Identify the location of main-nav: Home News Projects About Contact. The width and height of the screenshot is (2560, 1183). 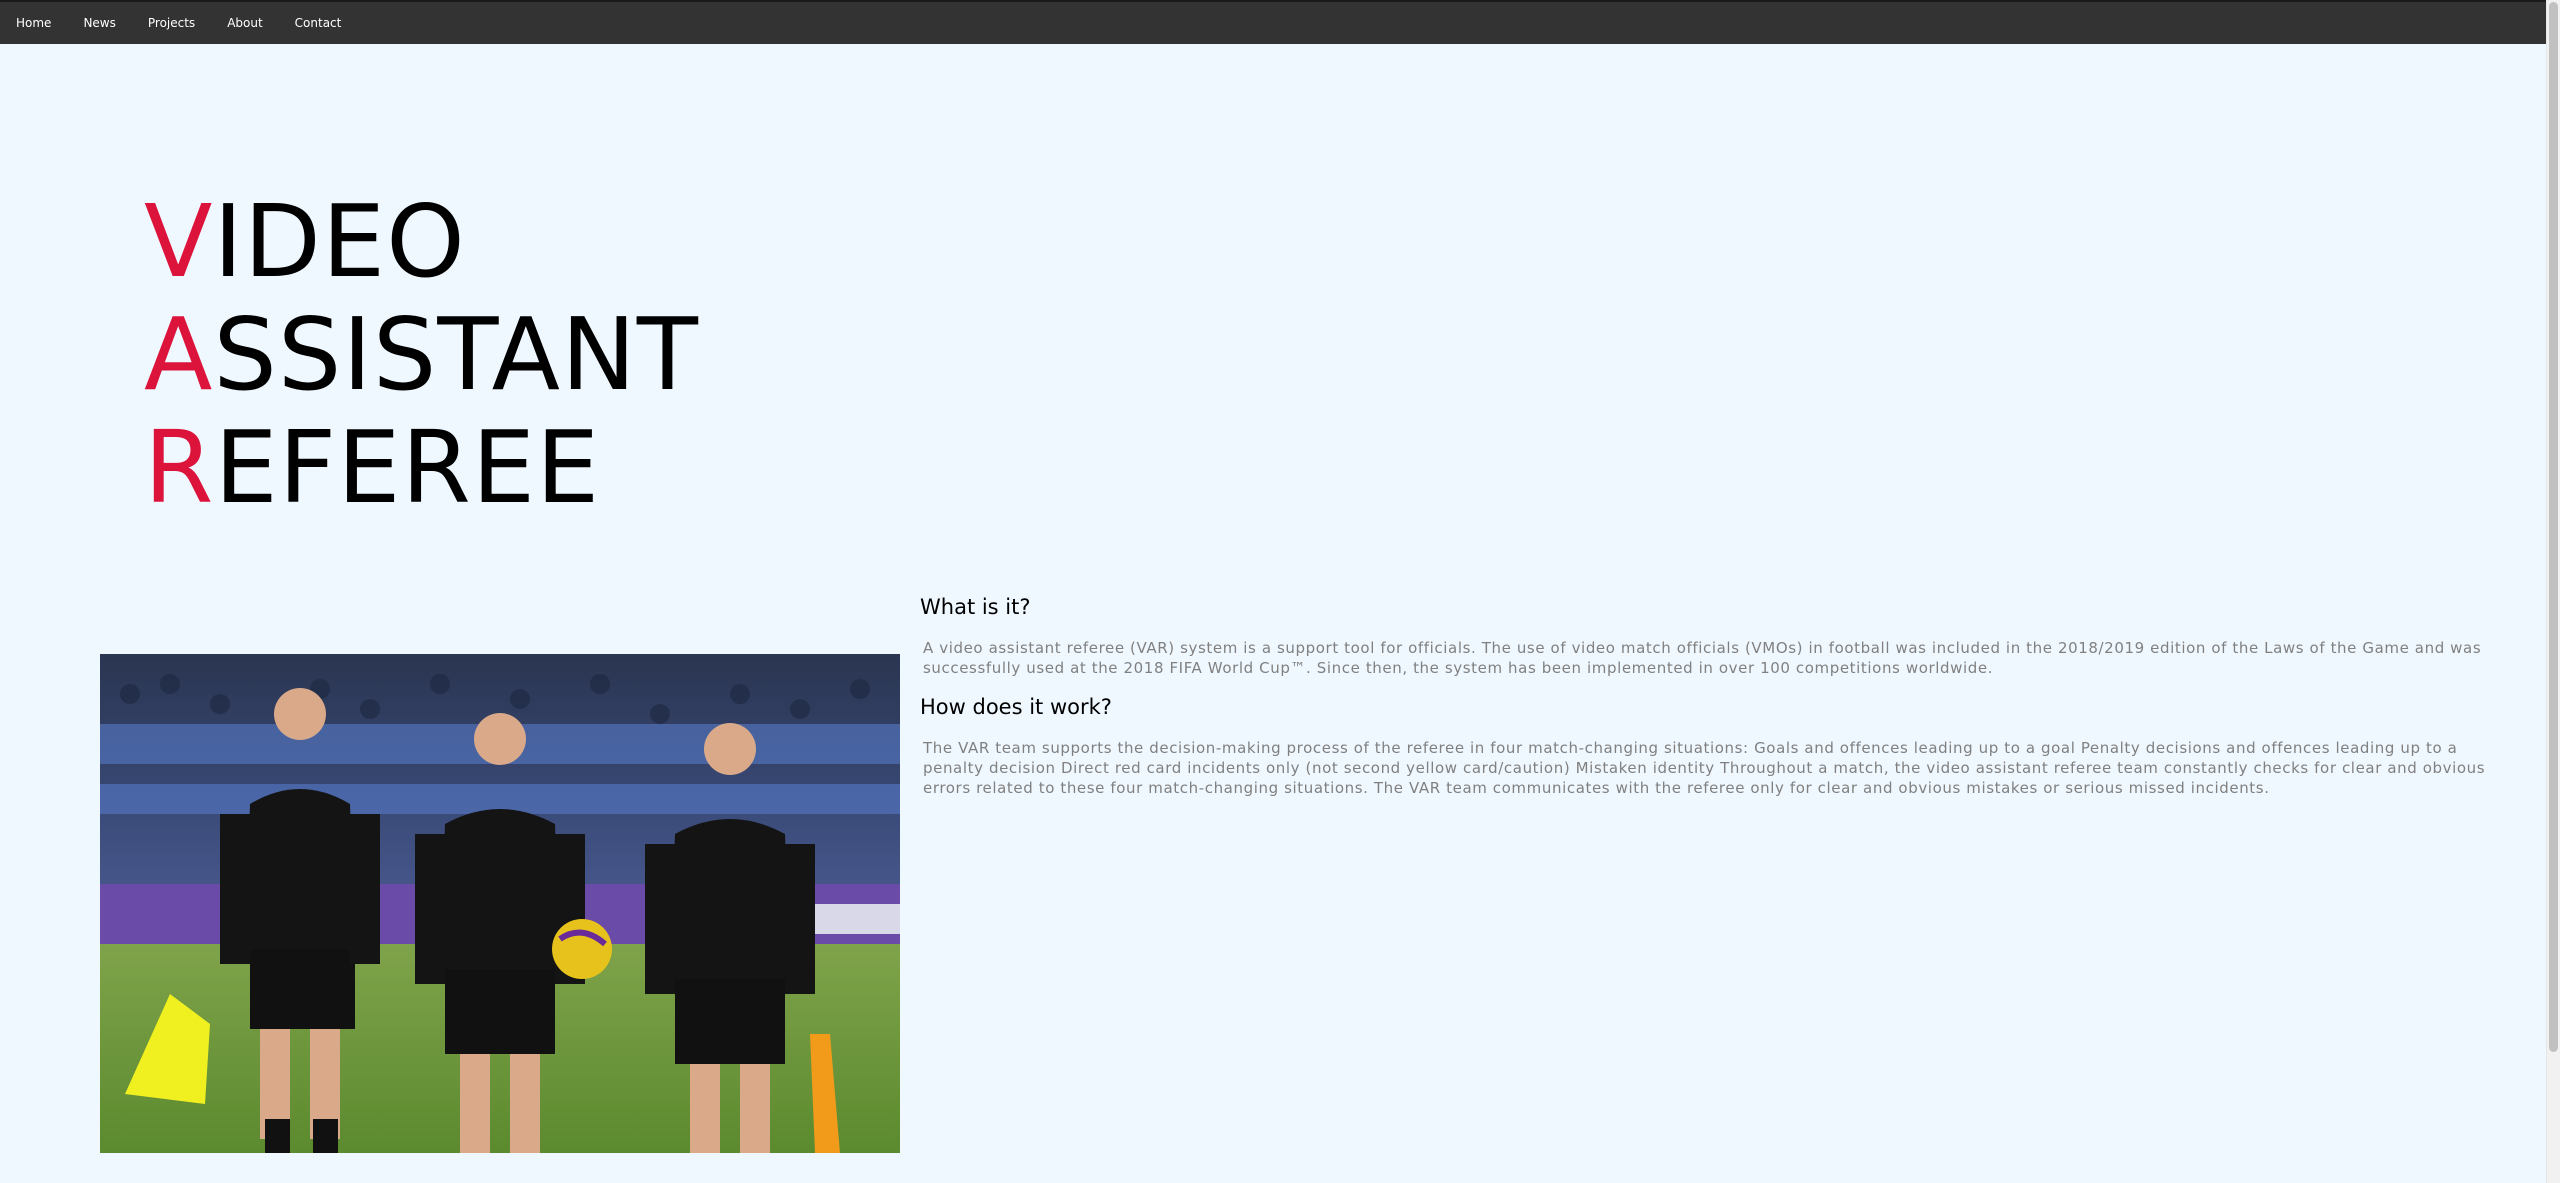
(1273, 23).